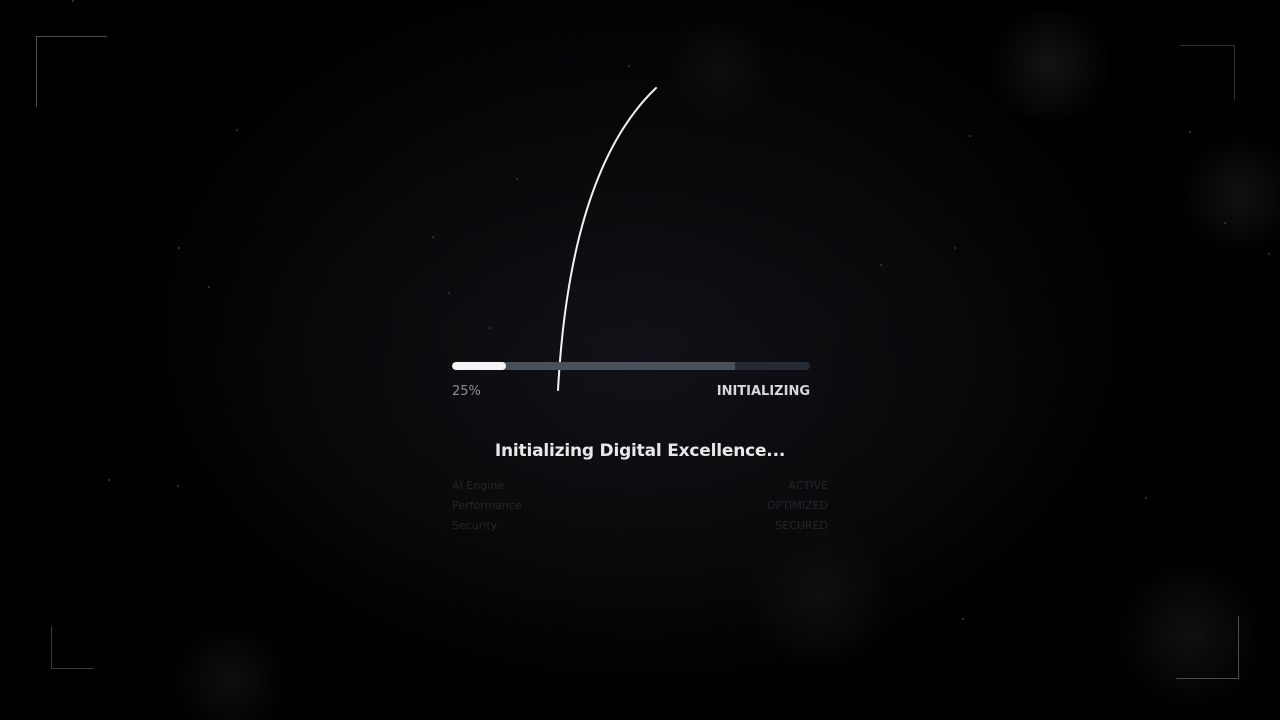 This screenshot has height=720, width=1280. I want to click on progress-phase-label: INITIALIZING, so click(763, 391).